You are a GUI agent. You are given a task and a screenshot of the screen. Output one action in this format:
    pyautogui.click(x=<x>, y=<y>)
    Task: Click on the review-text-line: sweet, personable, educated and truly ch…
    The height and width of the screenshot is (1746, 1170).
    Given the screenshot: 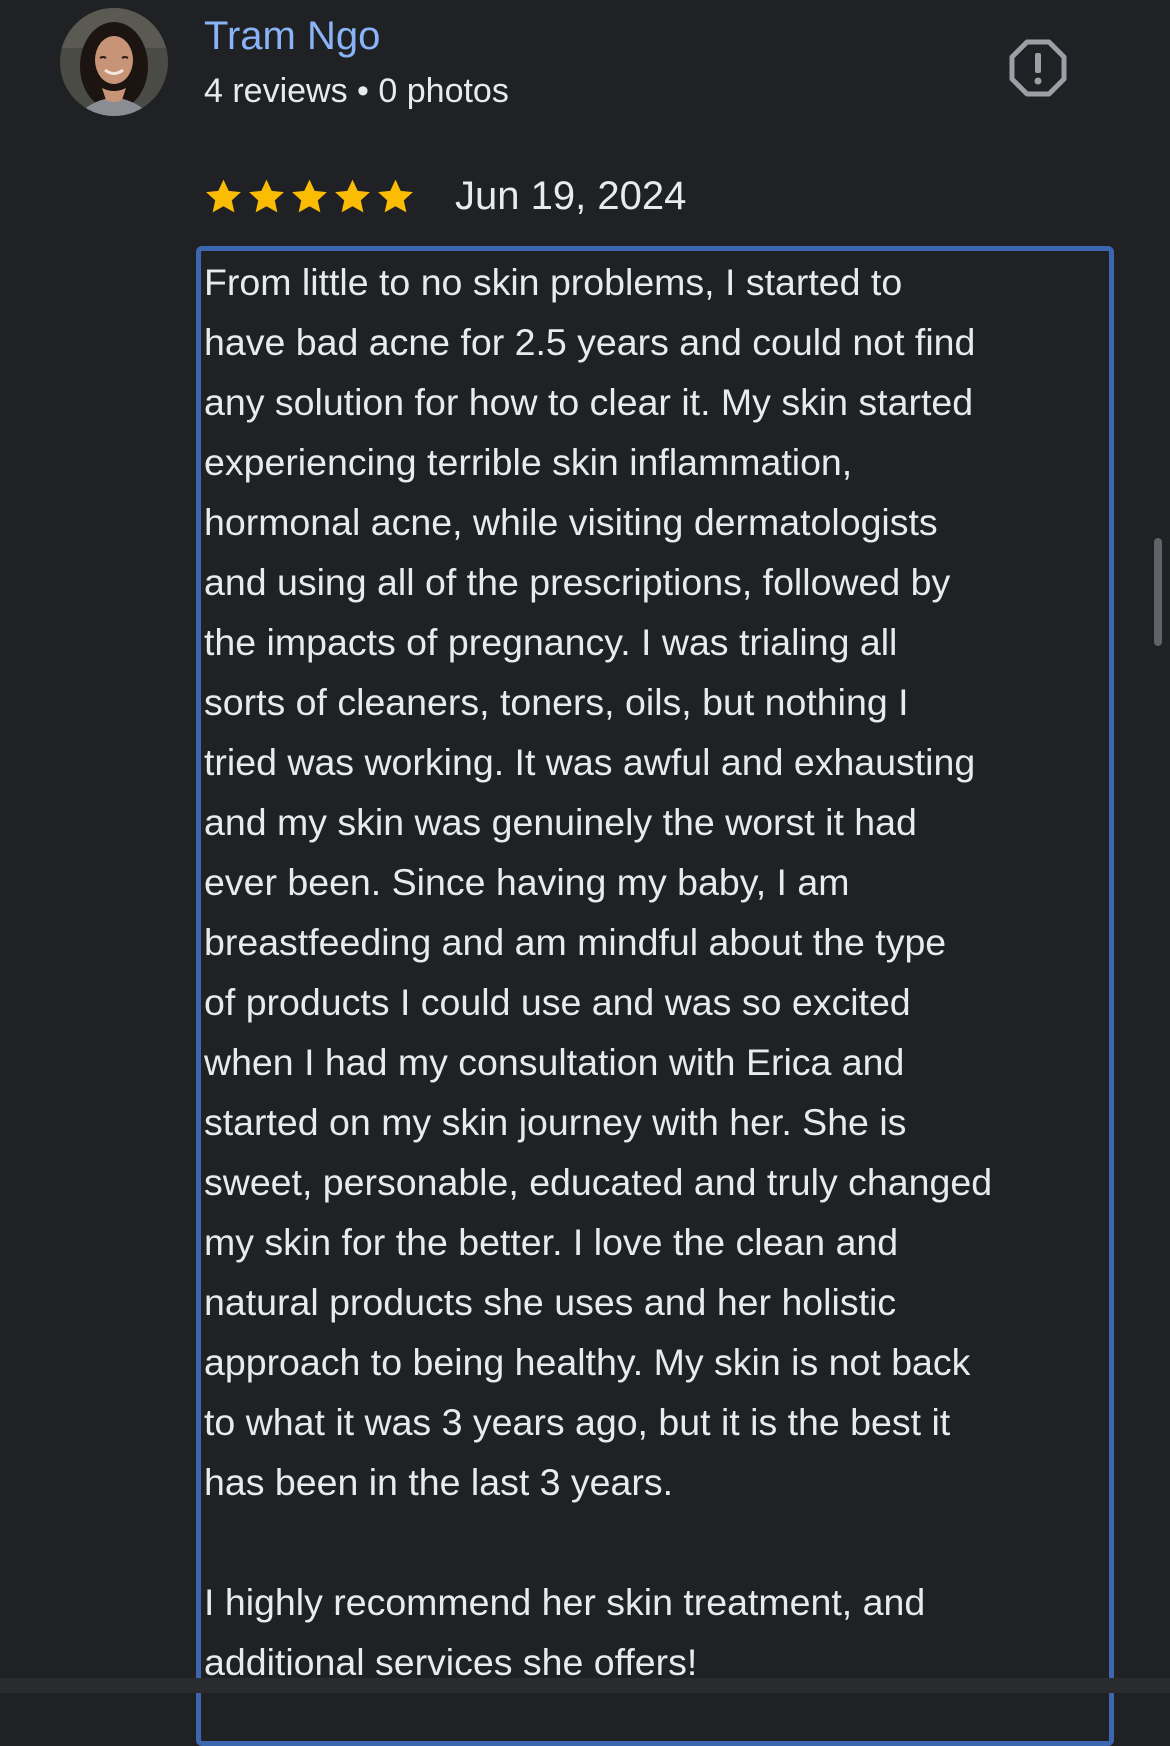 What is the action you would take?
    pyautogui.click(x=598, y=1182)
    